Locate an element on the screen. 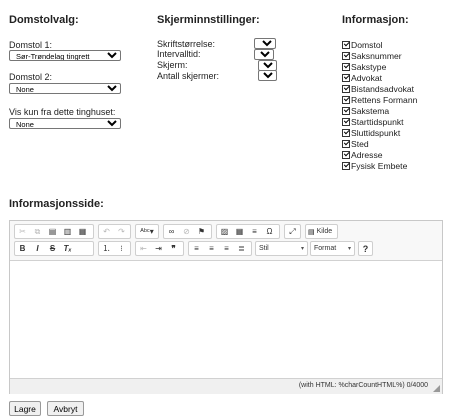 Image resolution: width=451 pixels, height=419 pixels. align-left-icon: ≡ is located at coordinates (196, 248).